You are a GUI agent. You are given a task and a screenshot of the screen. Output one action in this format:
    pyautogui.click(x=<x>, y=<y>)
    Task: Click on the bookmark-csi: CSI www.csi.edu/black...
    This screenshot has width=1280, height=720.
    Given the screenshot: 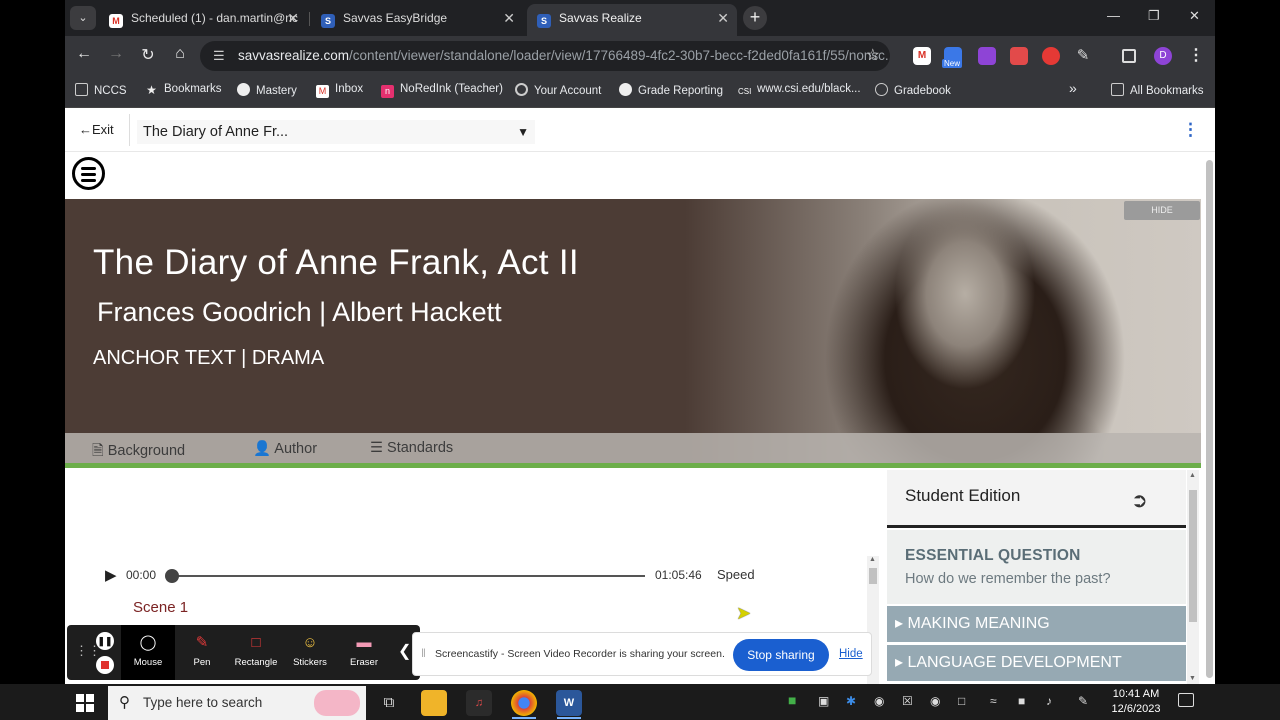 What is the action you would take?
    pyautogui.click(x=799, y=90)
    